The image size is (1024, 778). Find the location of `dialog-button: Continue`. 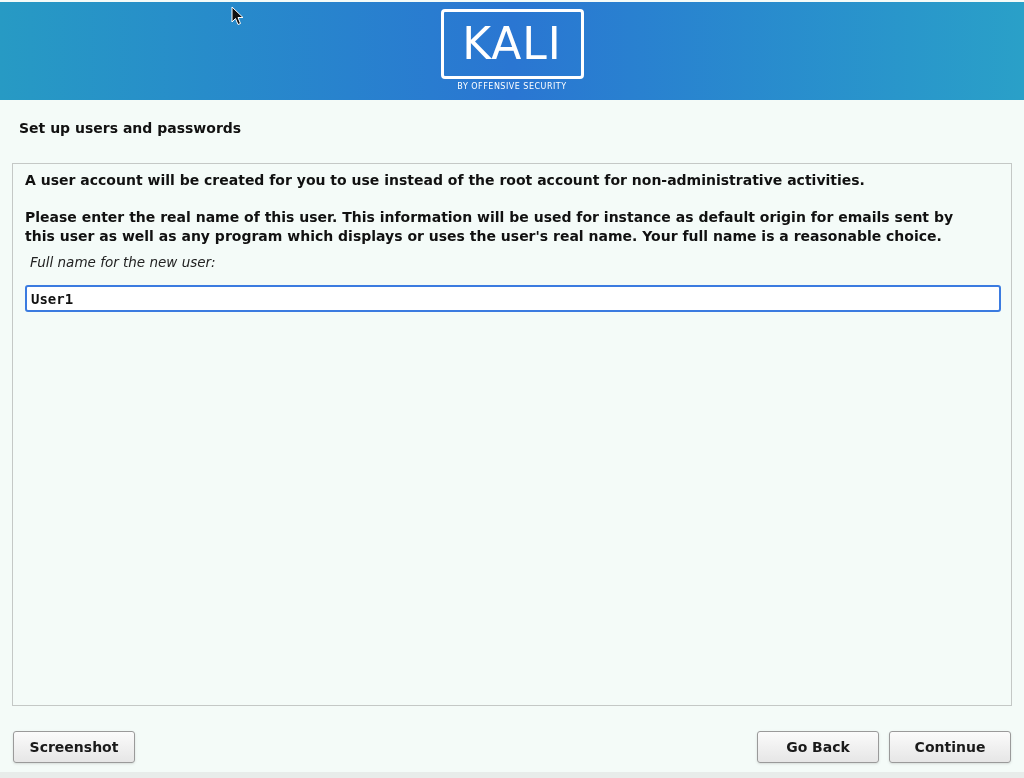

dialog-button: Continue is located at coordinates (950, 747).